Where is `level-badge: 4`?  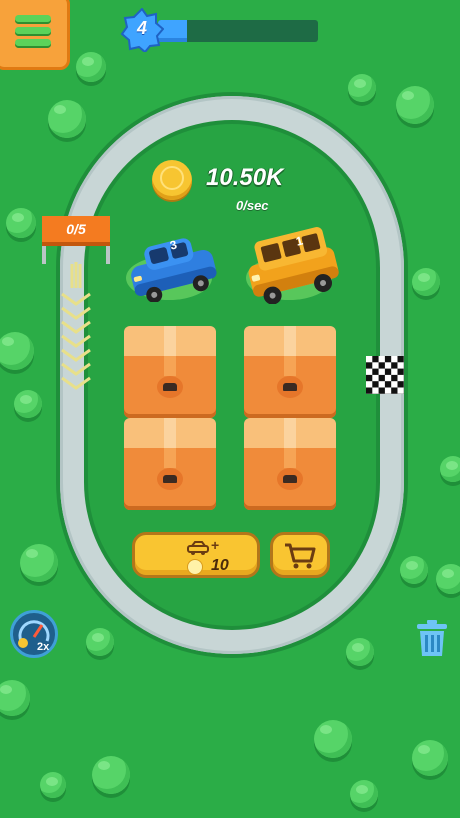
level-badge: 4 is located at coordinates (142, 30).